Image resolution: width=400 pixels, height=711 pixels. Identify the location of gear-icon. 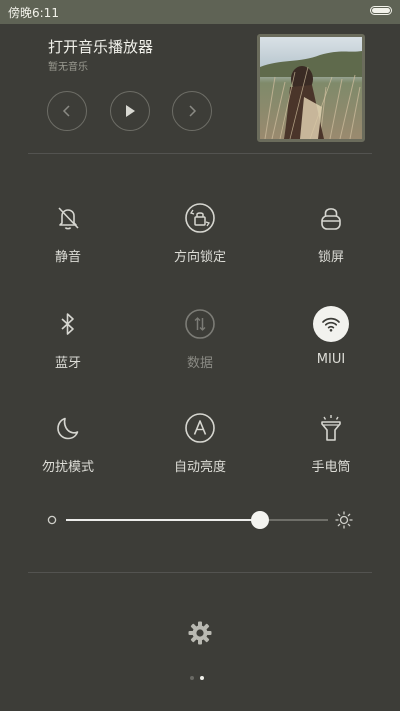
(200, 633).